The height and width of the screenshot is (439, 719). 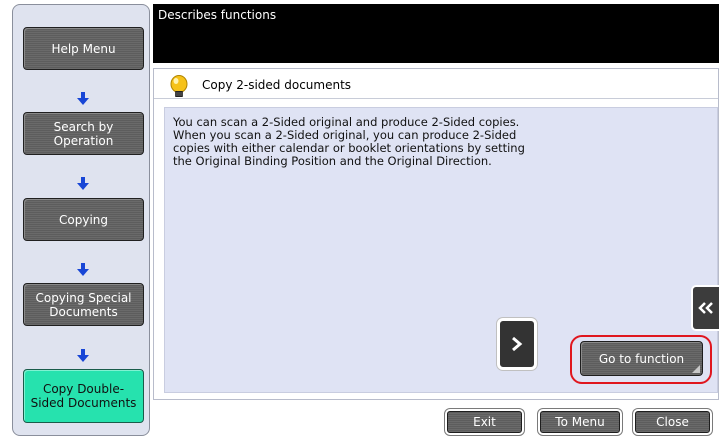 I want to click on lightbulb-icon, so click(x=179, y=86).